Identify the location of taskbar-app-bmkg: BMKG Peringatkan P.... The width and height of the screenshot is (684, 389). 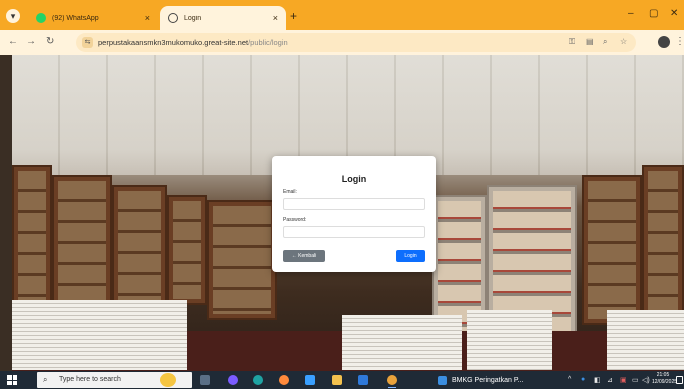
(480, 380).